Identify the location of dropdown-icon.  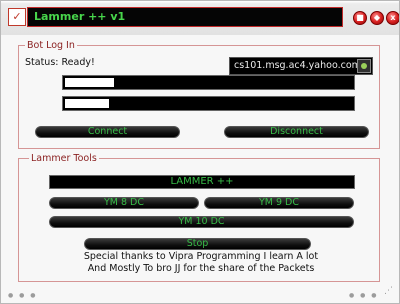
(364, 66).